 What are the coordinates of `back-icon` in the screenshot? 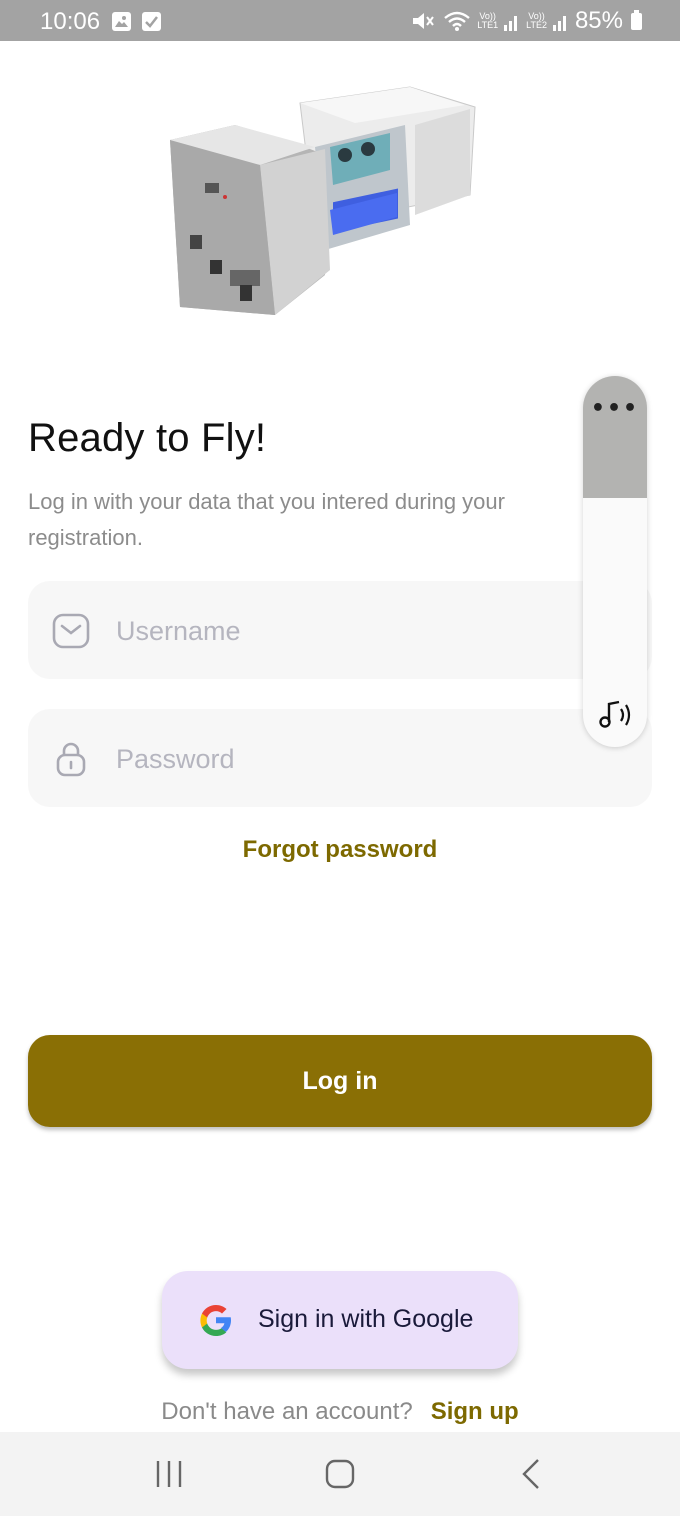 It's located at (530, 1474).